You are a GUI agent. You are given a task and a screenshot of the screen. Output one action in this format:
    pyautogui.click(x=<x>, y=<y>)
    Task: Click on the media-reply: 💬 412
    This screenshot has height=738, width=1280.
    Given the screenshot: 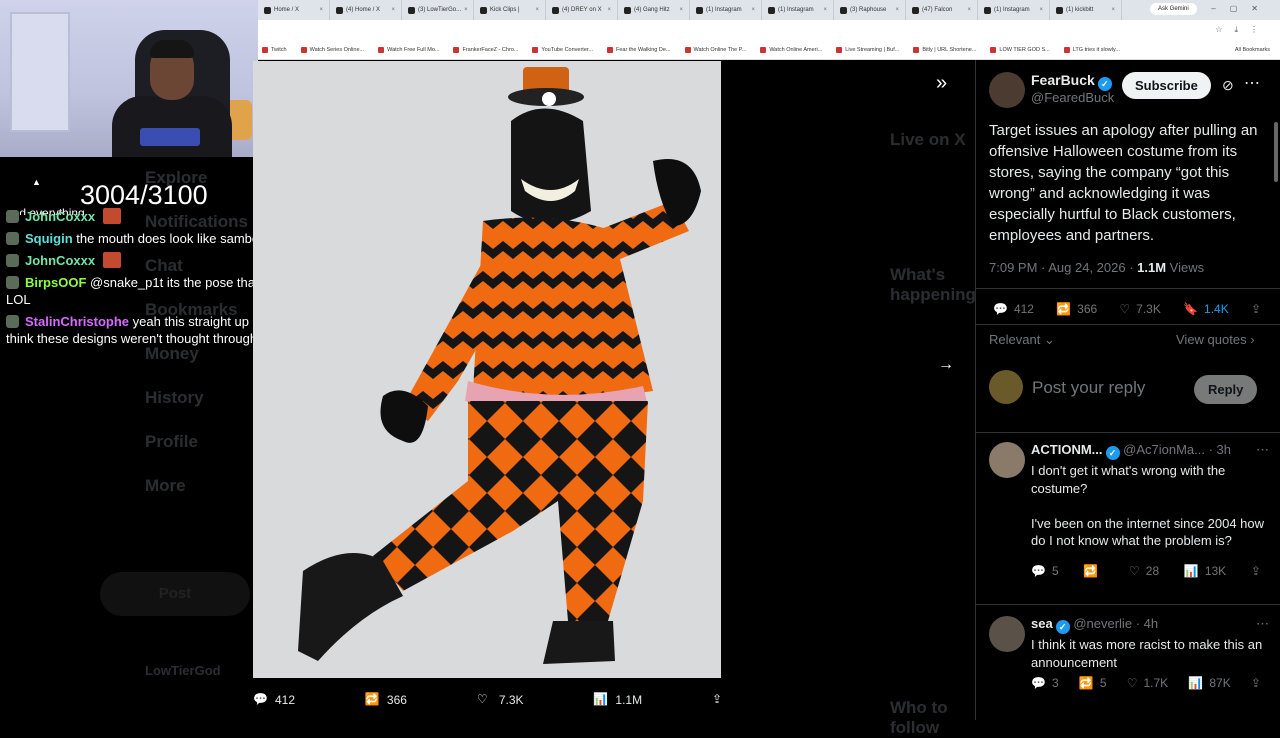 What is the action you would take?
    pyautogui.click(x=274, y=700)
    